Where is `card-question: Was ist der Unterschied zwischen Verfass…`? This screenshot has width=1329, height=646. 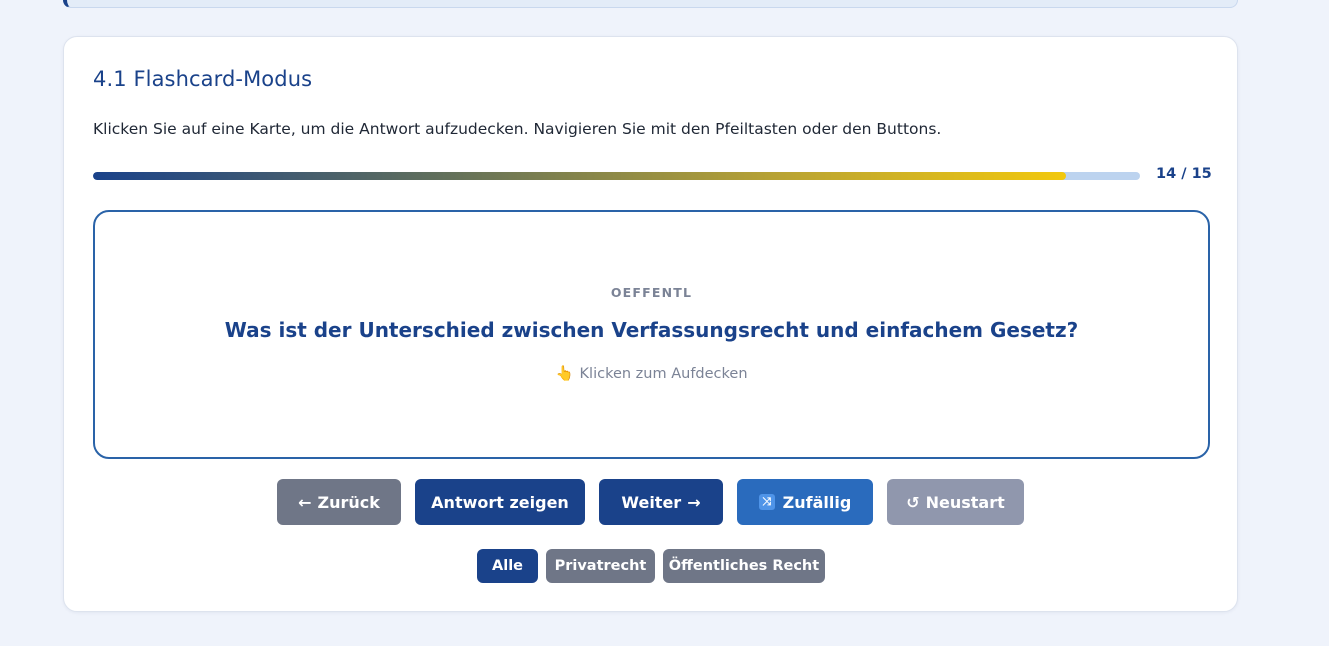 card-question: Was ist der Unterschied zwischen Verfass… is located at coordinates (651, 330).